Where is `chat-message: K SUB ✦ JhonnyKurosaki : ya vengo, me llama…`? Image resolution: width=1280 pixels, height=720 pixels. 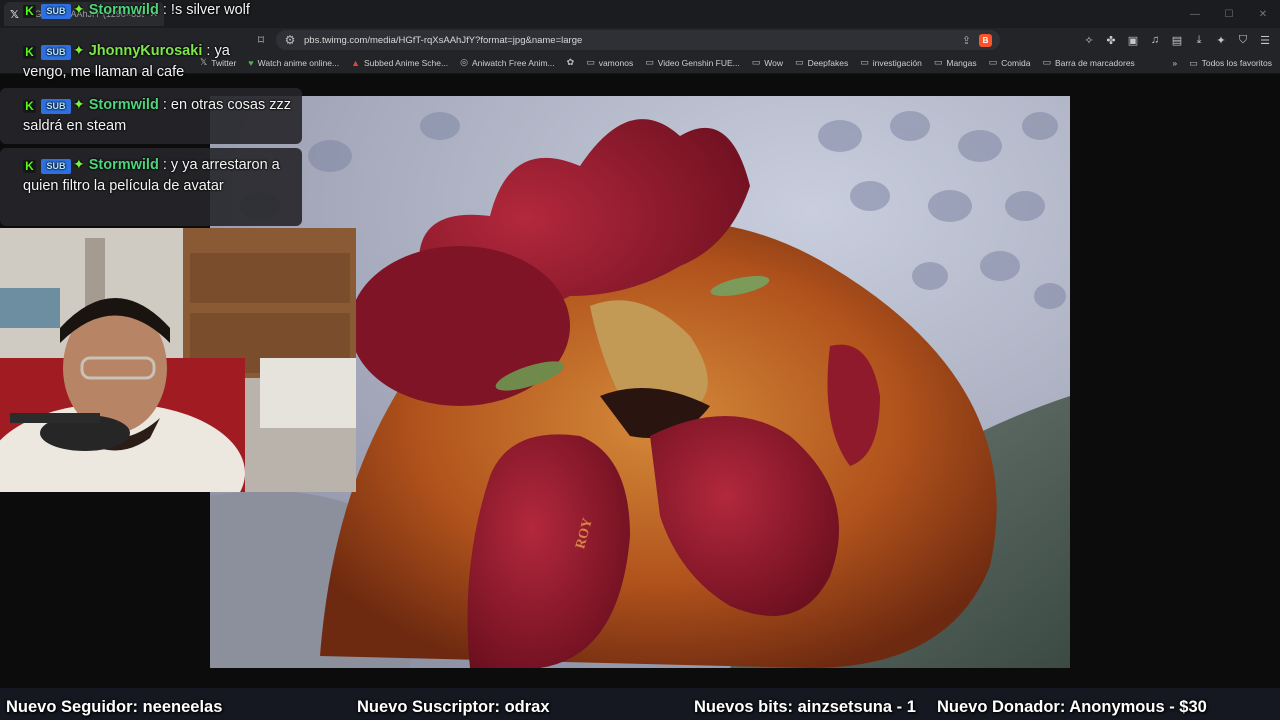
chat-message: K SUB ✦ JhonnyKurosaki : ya vengo, me llama… is located at coordinates (126, 61).